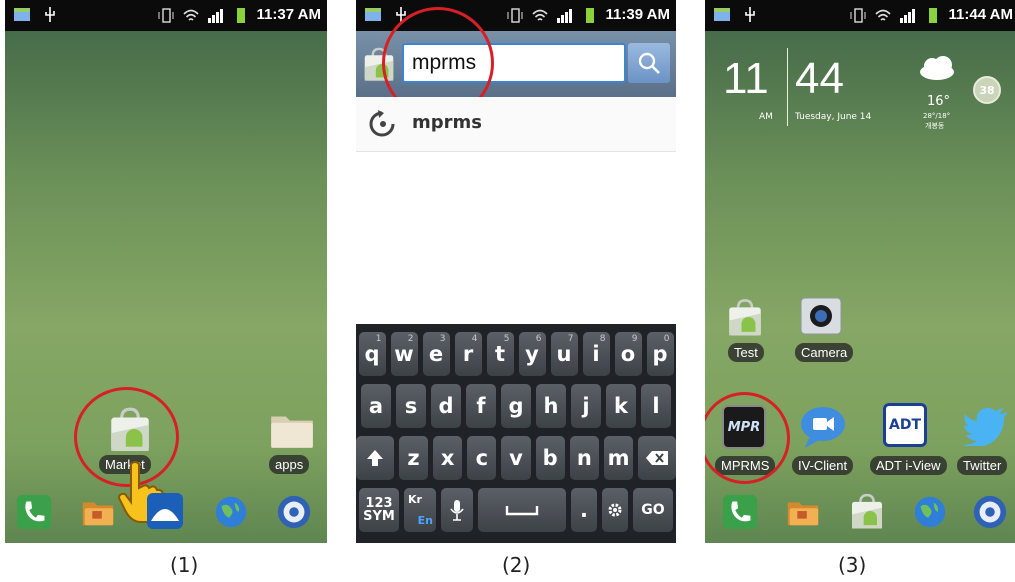 The height and width of the screenshot is (582, 1015). I want to click on status-time: 11:44 AM, so click(980, 14).